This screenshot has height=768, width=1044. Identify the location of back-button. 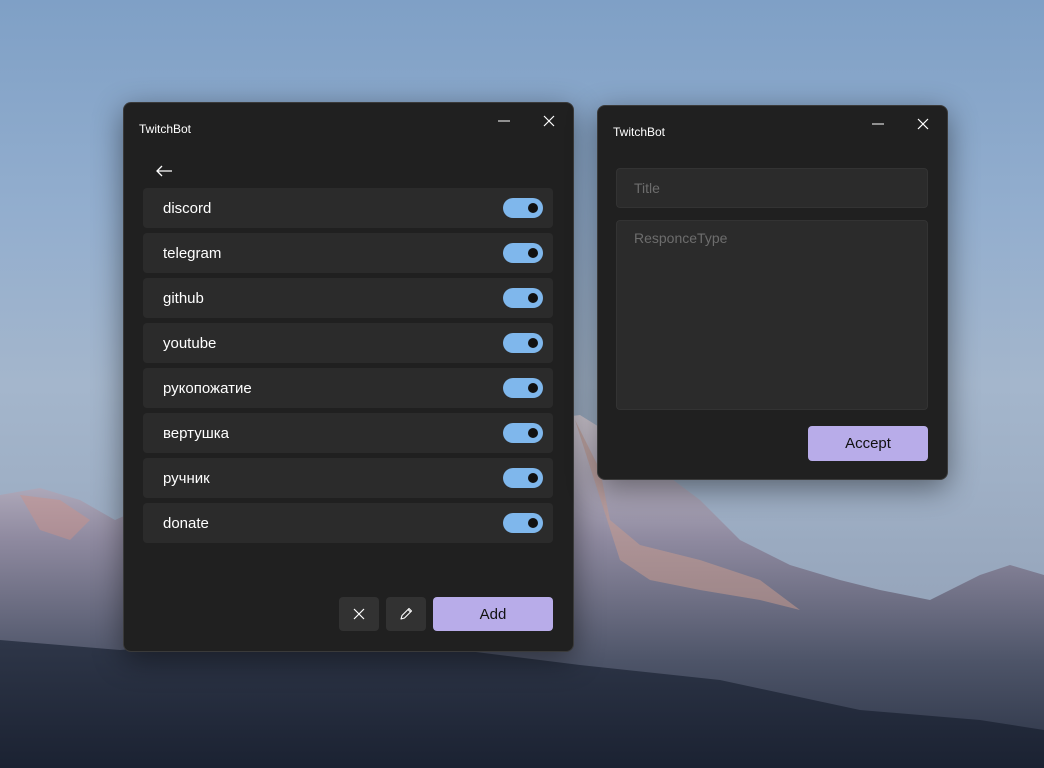
(164, 171).